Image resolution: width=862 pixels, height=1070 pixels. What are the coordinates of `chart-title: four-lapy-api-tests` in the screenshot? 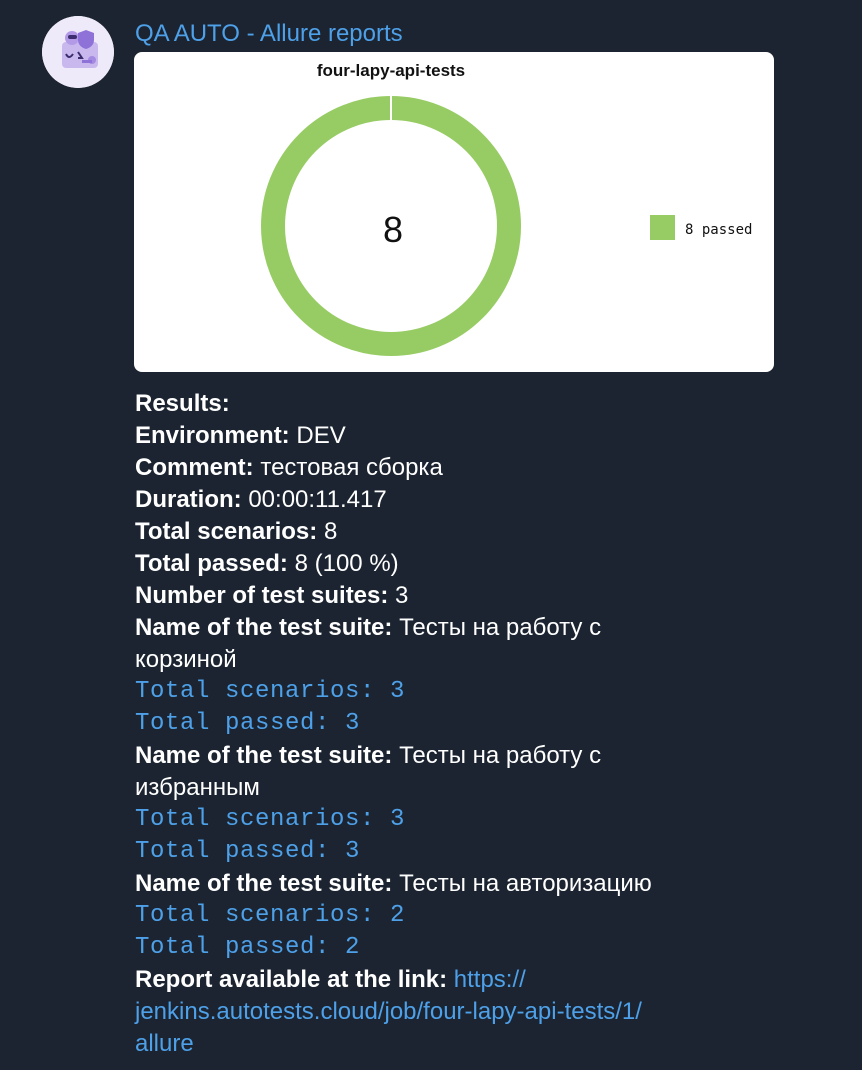 It's located at (391, 70).